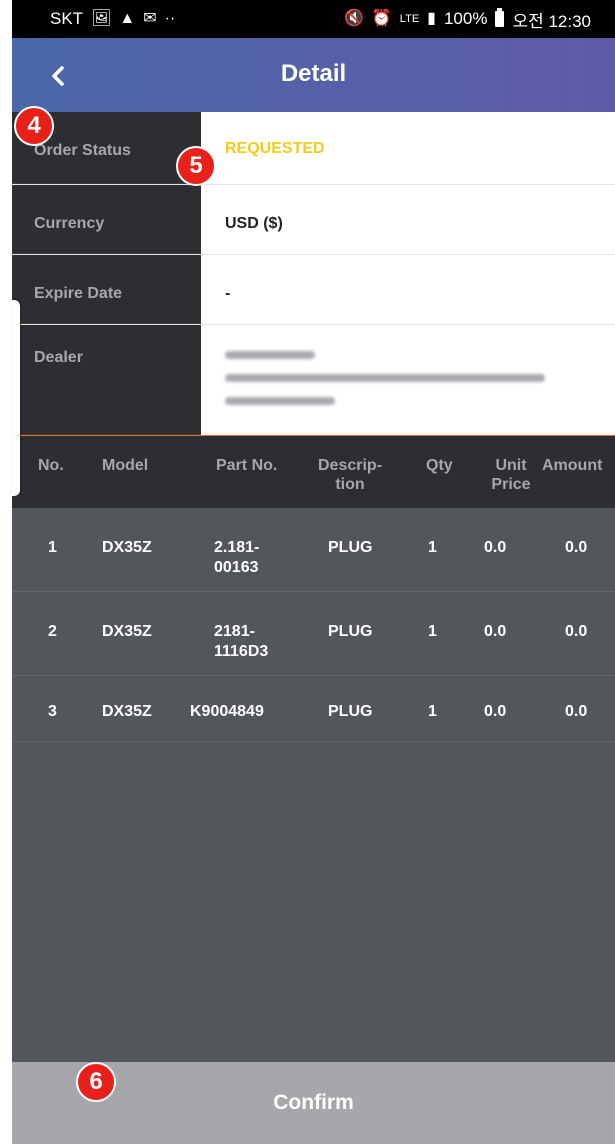  I want to click on col-qty: Qty, so click(439, 465).